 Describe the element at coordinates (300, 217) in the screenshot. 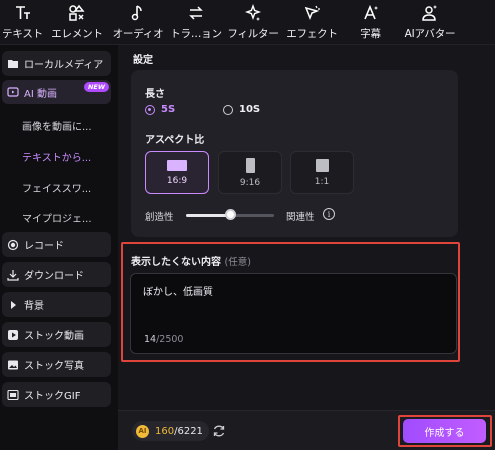

I see `relevance-label: 関連性` at that location.